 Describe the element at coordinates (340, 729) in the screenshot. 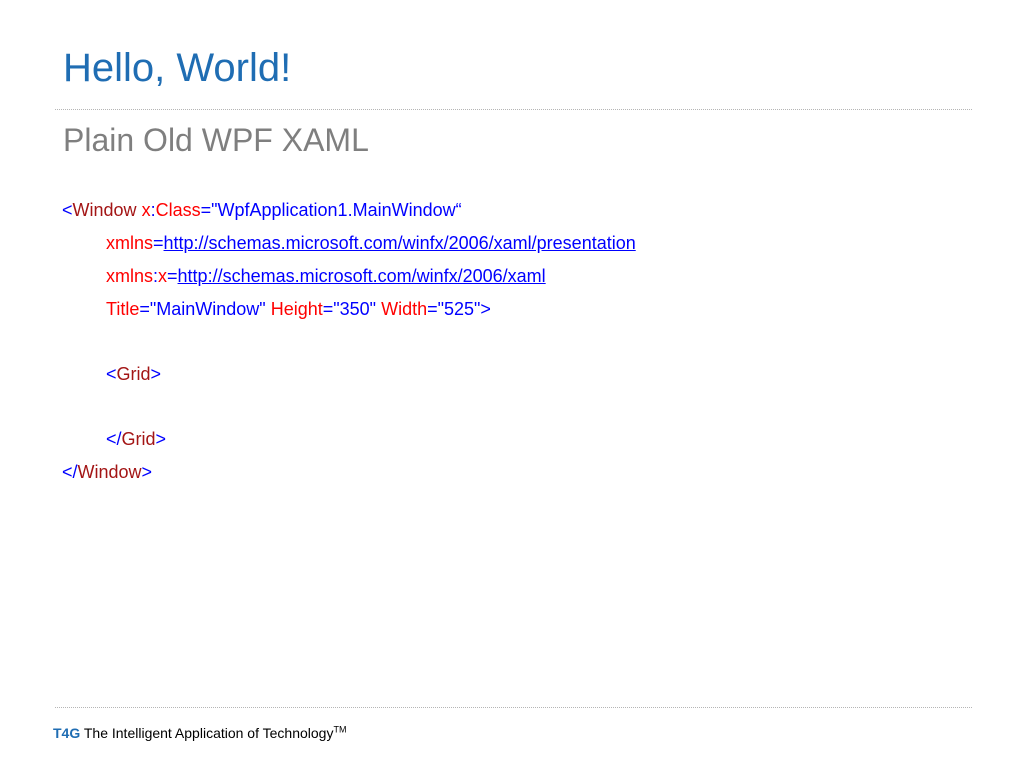

I see `trademark-mark: TM` at that location.